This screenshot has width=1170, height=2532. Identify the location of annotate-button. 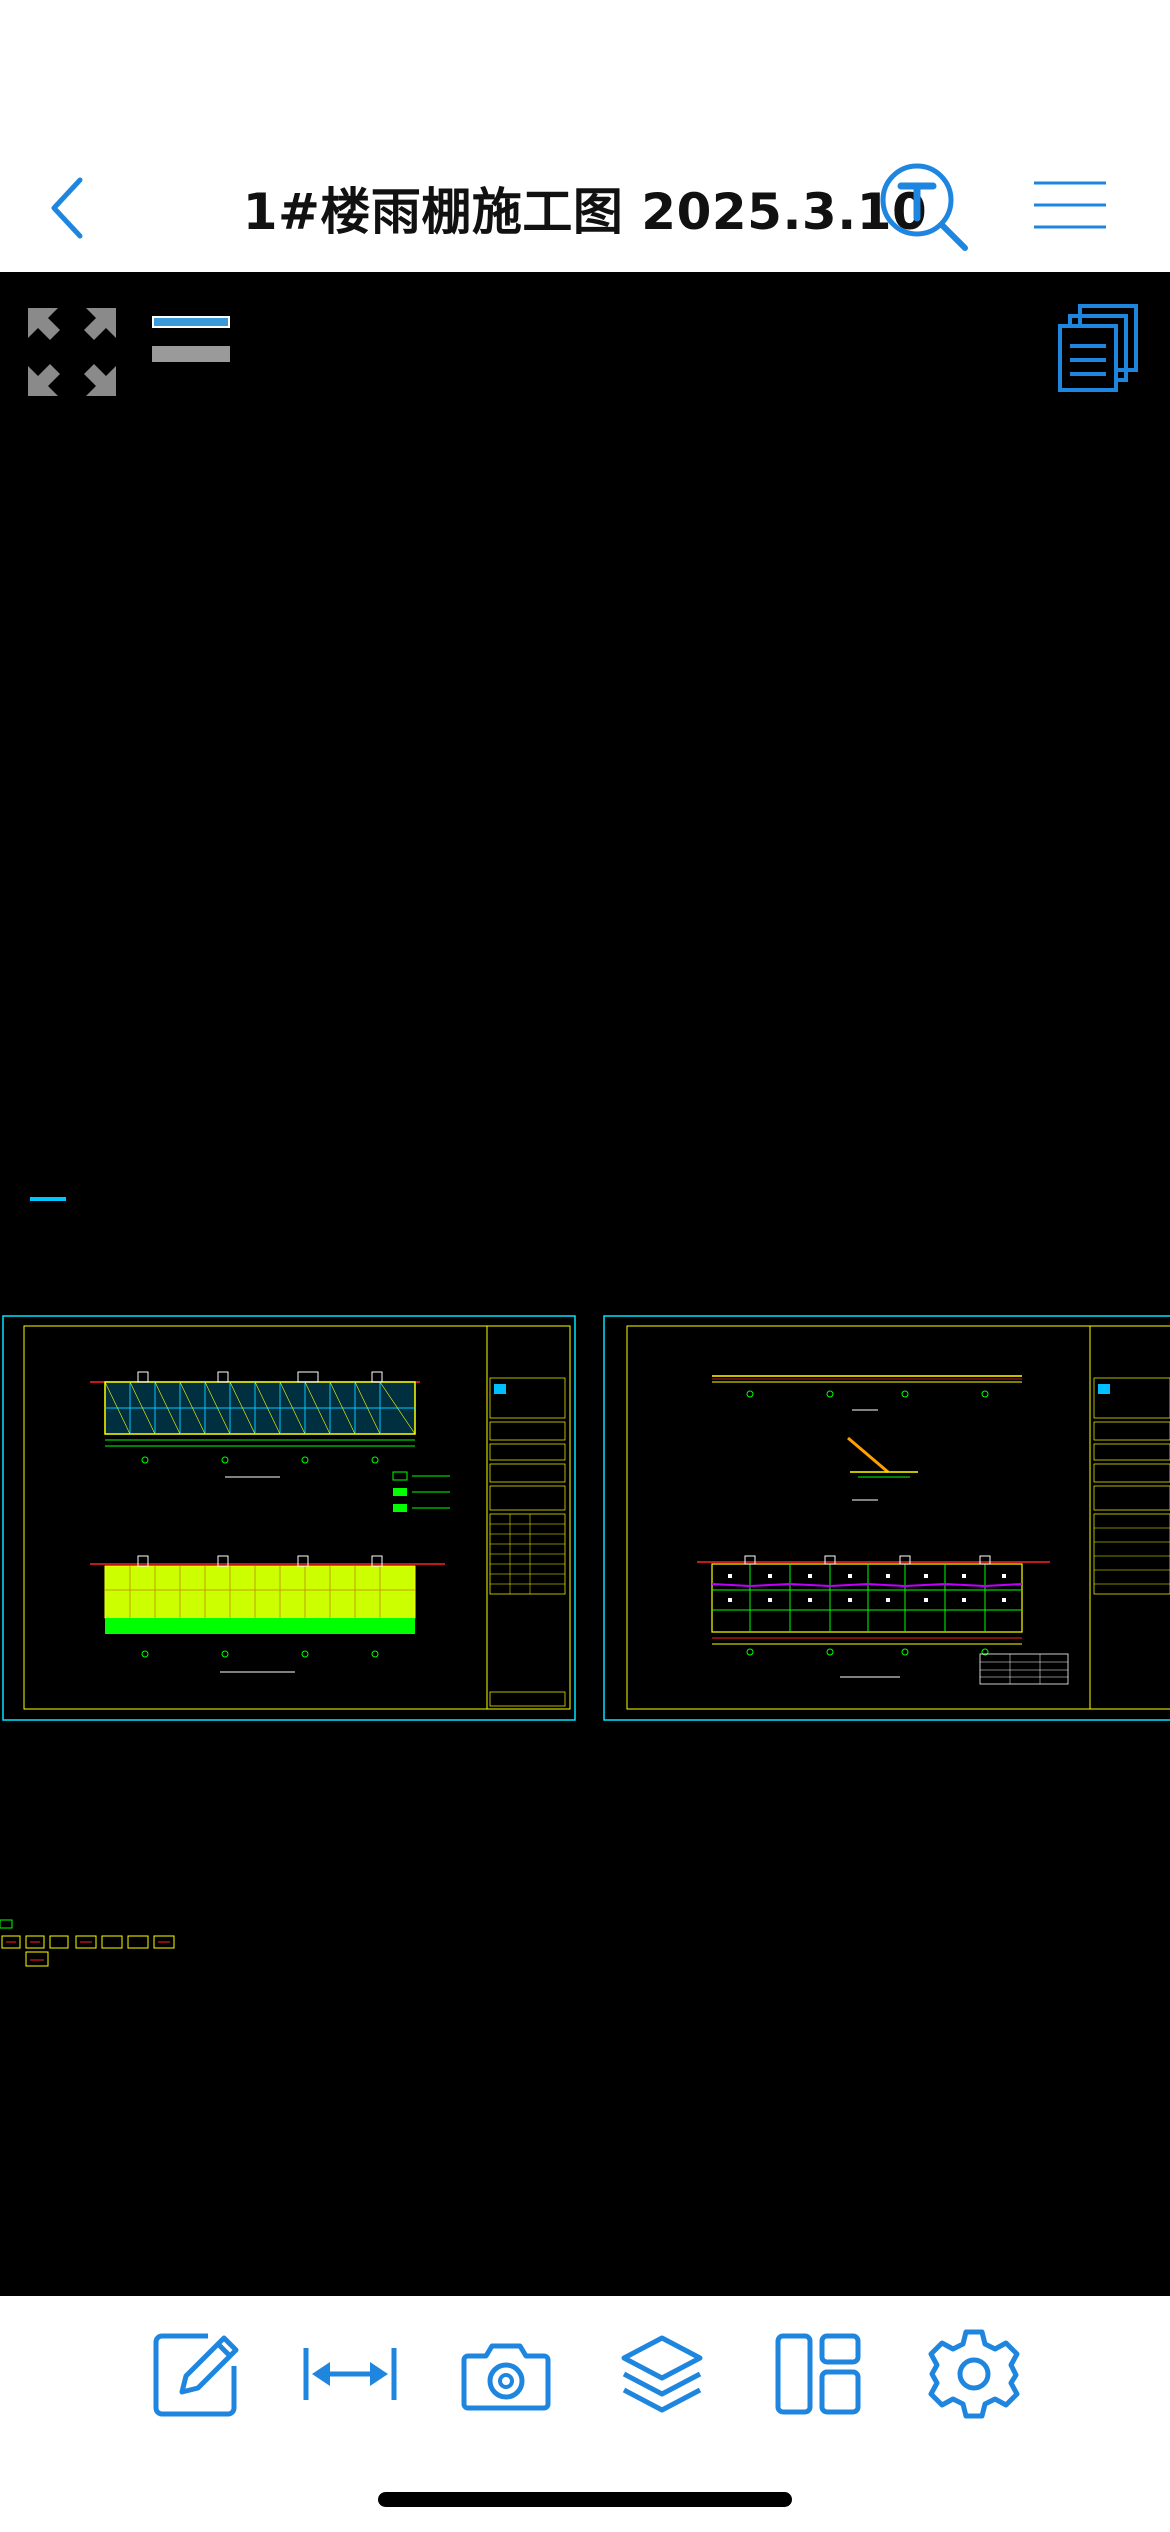
(196, 2374).